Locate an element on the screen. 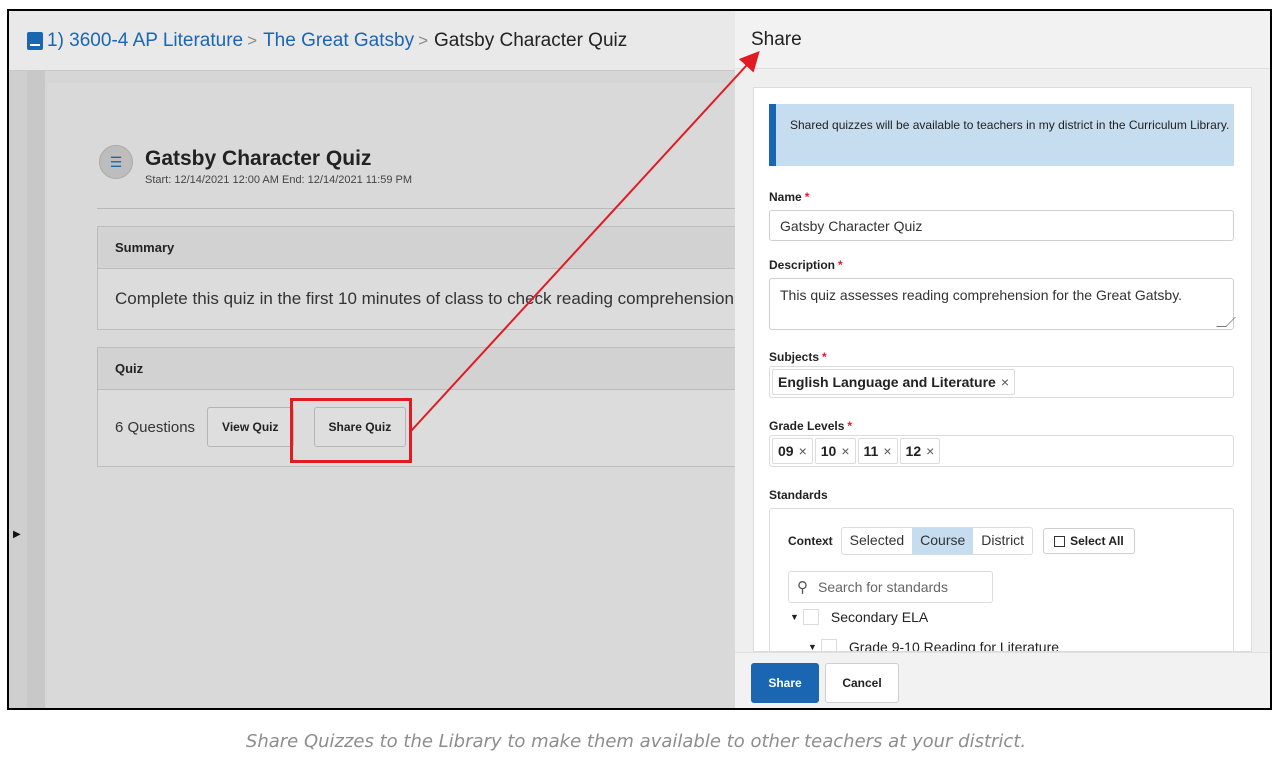  select-all-button: Select All is located at coordinates (1089, 541).